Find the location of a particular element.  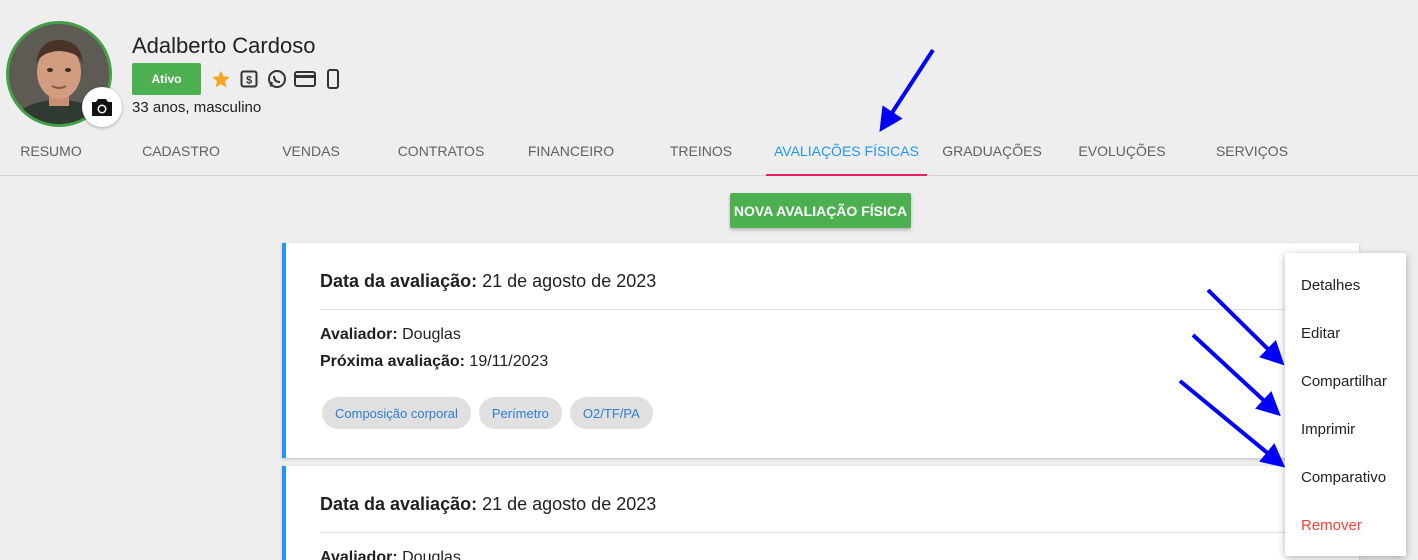

chip-o2-tf-pa: O2/TF/PA is located at coordinates (611, 413).